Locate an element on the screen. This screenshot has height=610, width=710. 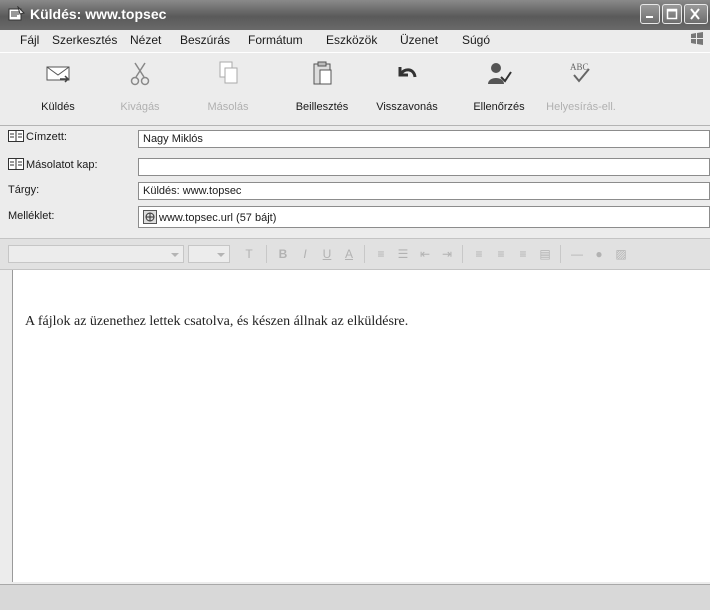
insert-picture-icon: ▨ is located at coordinates (621, 254).